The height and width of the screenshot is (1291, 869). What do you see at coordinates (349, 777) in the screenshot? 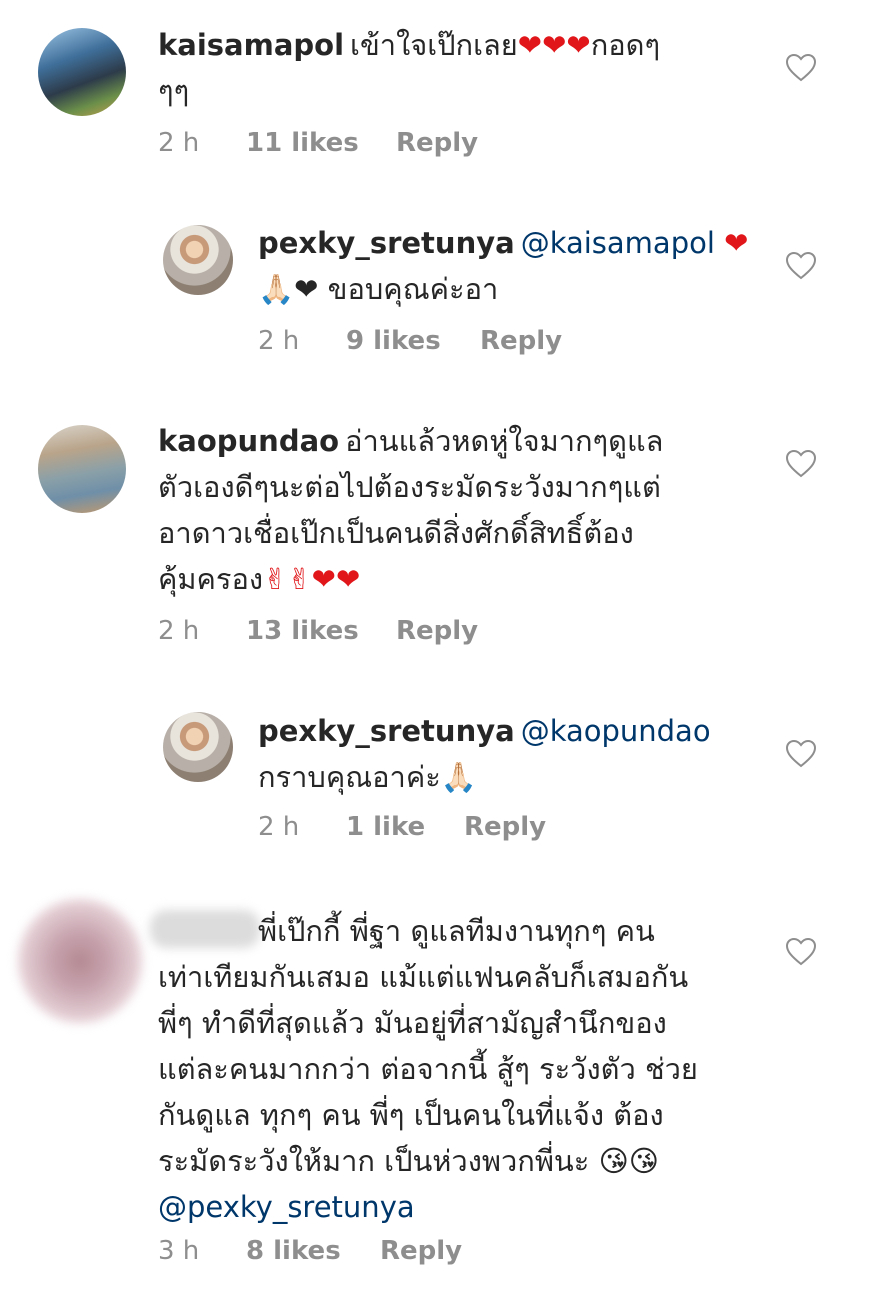
I see `comment-body: กราบคุณอาค่ะ` at bounding box center [349, 777].